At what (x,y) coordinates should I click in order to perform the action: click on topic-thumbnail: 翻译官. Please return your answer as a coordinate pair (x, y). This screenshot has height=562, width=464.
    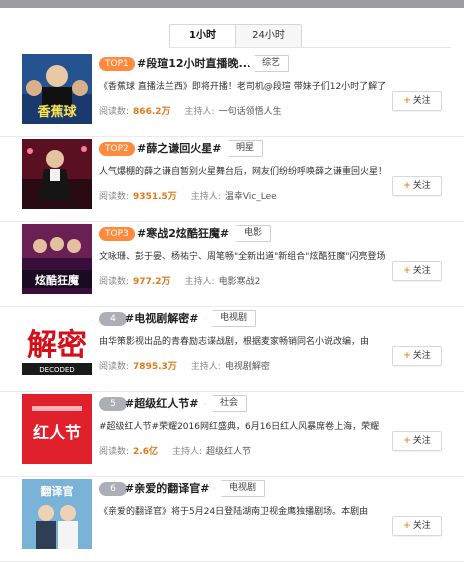
    Looking at the image, I should click on (57, 514).